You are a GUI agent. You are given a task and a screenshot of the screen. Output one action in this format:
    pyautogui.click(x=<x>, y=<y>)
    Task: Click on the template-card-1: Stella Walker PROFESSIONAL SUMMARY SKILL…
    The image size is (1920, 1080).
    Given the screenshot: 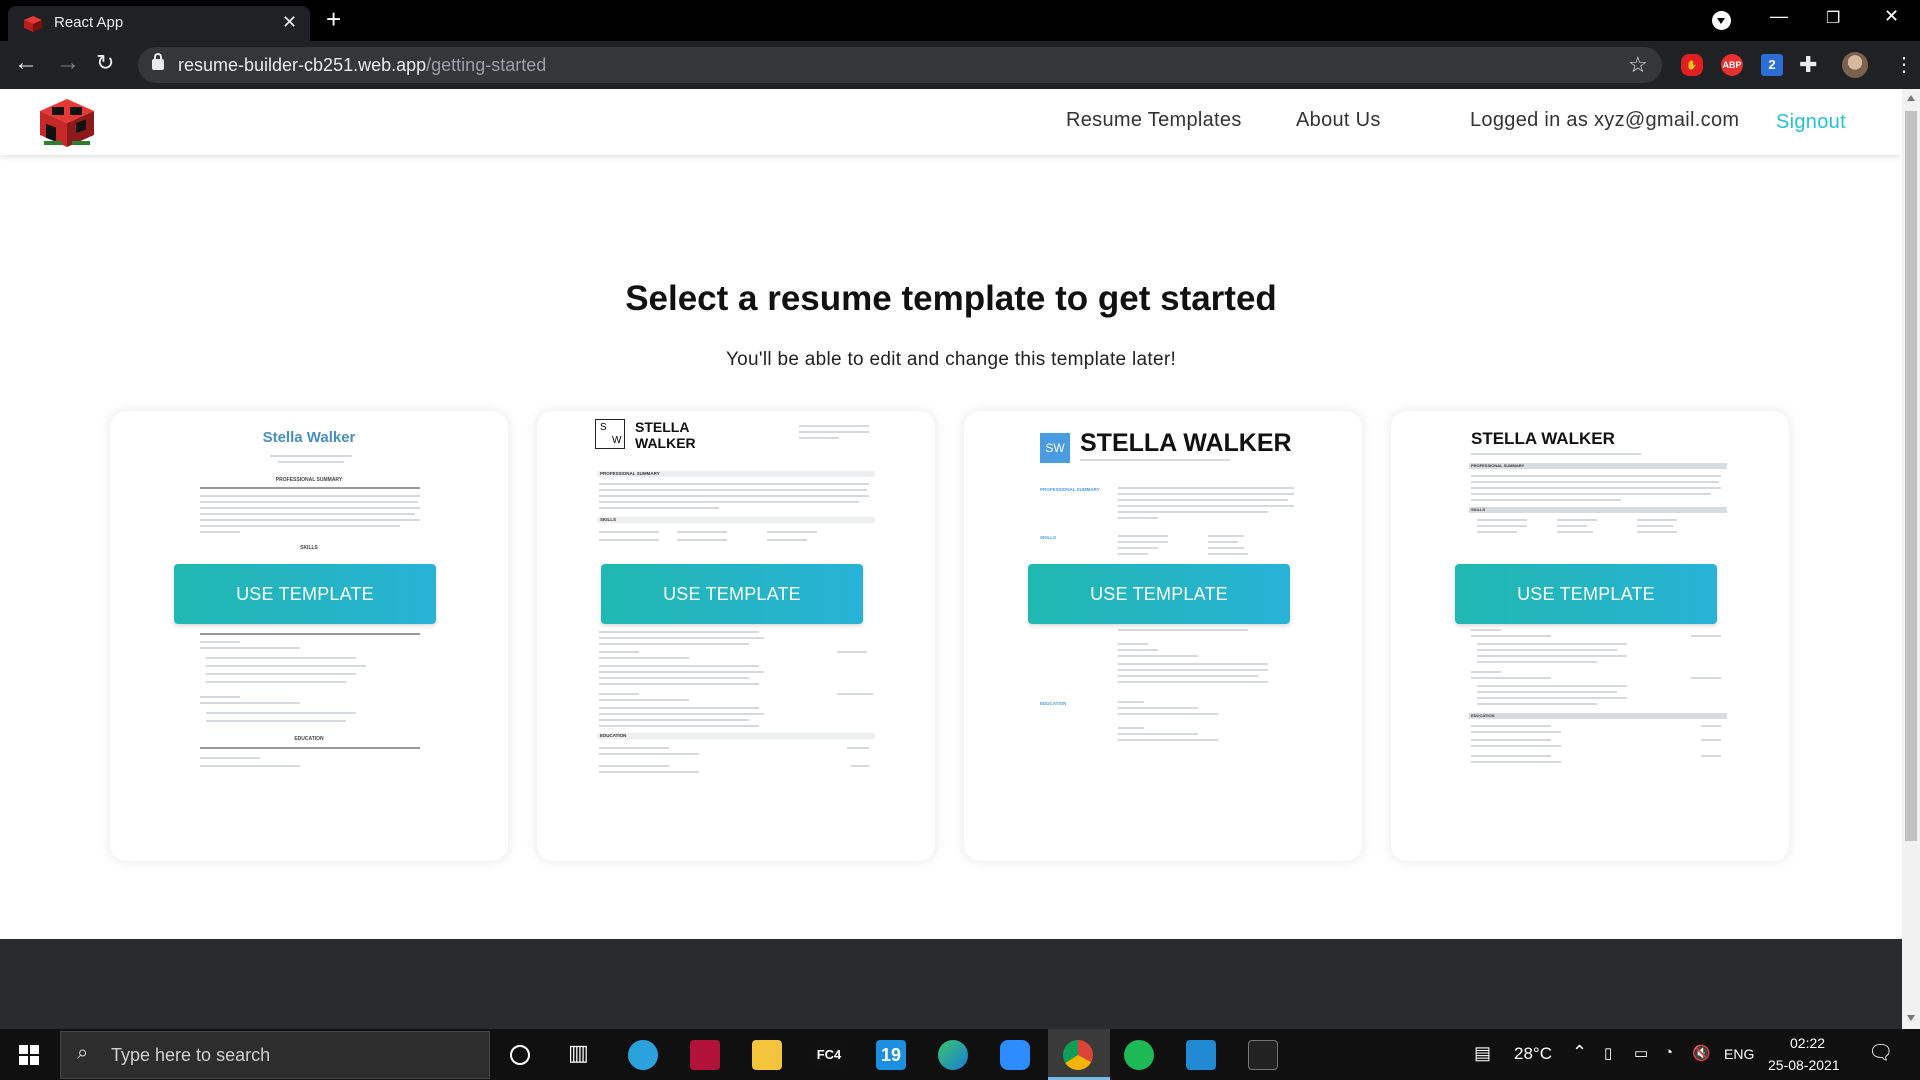 What is the action you would take?
    pyautogui.click(x=309, y=636)
    